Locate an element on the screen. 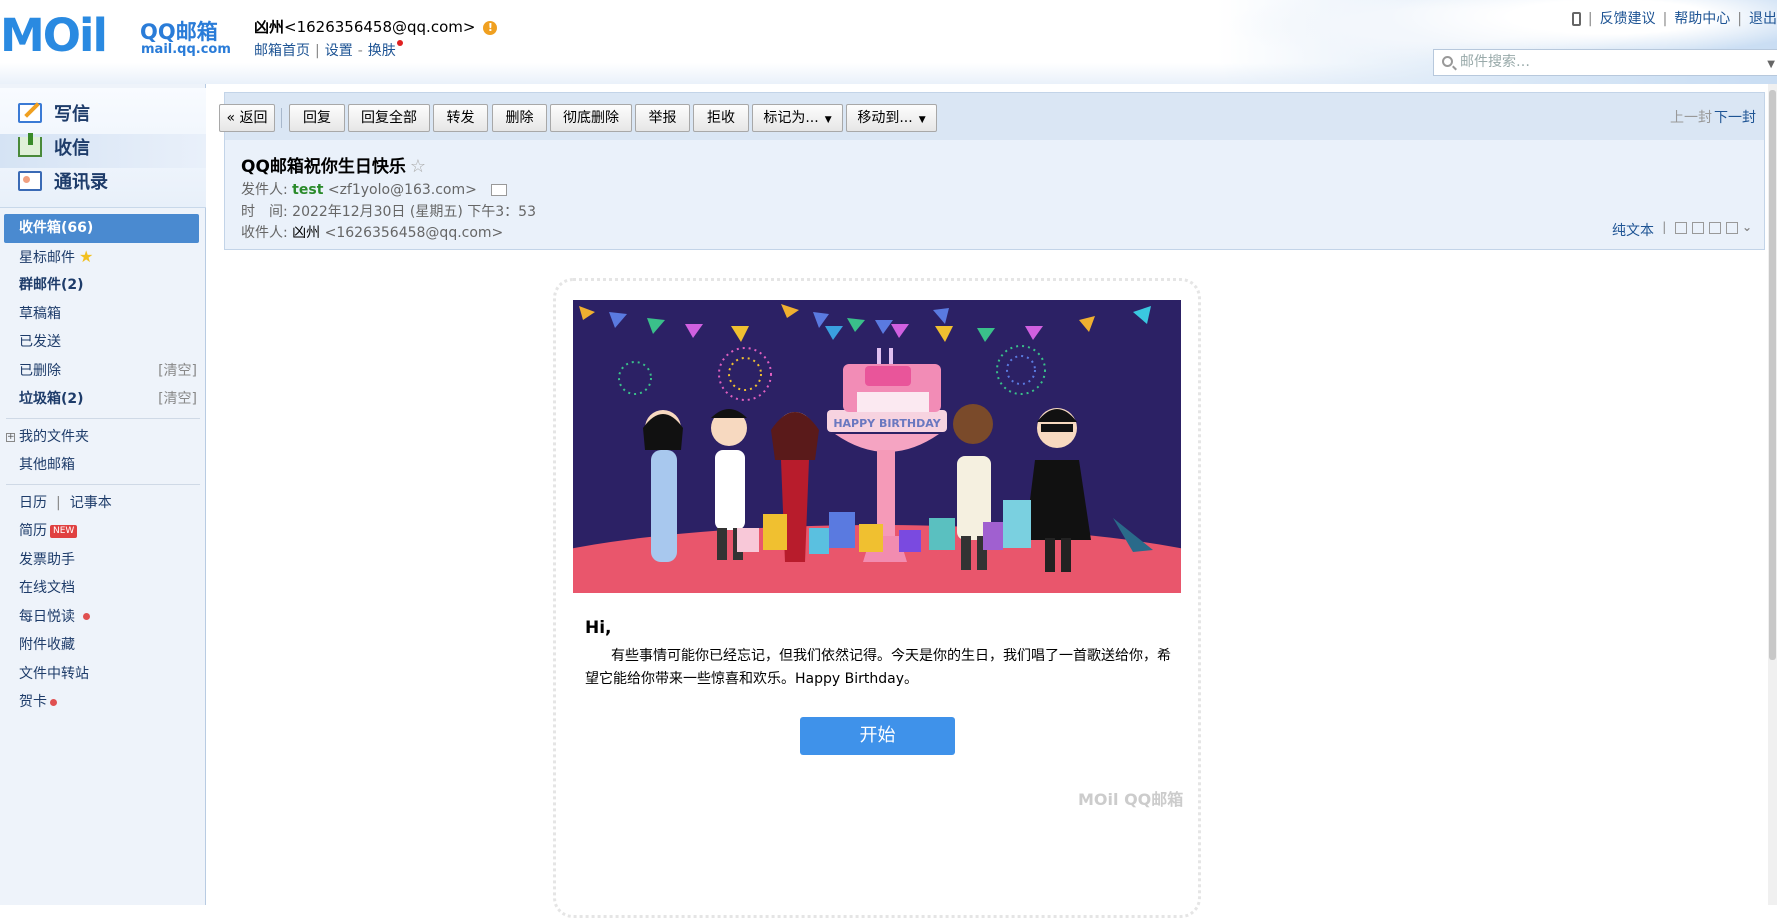  tool-resume: 简历 NEW is located at coordinates (103, 531).